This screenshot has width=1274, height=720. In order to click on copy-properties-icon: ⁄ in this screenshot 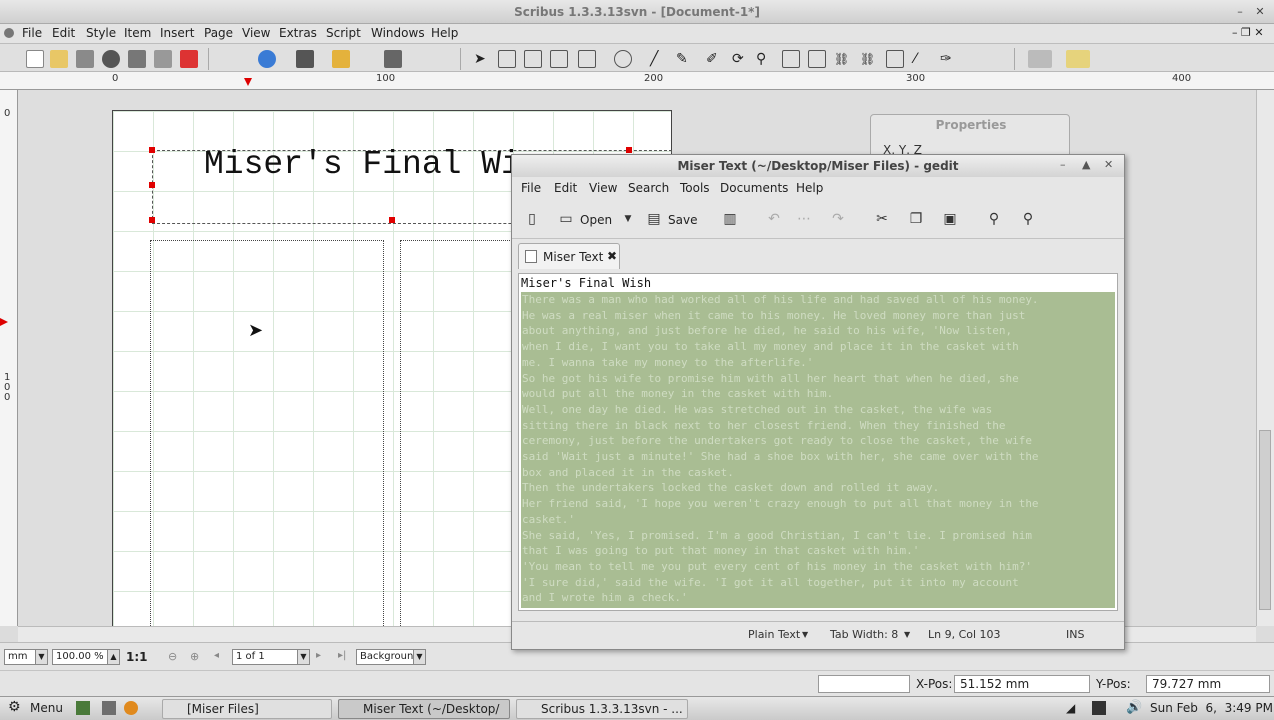, I will do `click(923, 59)`.